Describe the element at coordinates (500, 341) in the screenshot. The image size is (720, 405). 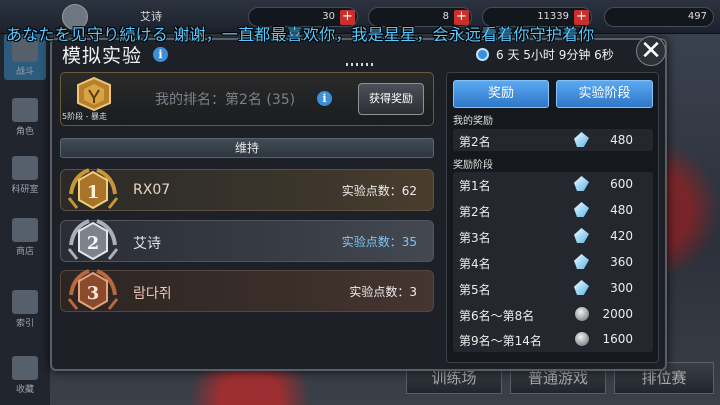
I see `reward-rank: 第9名～第14名` at that location.